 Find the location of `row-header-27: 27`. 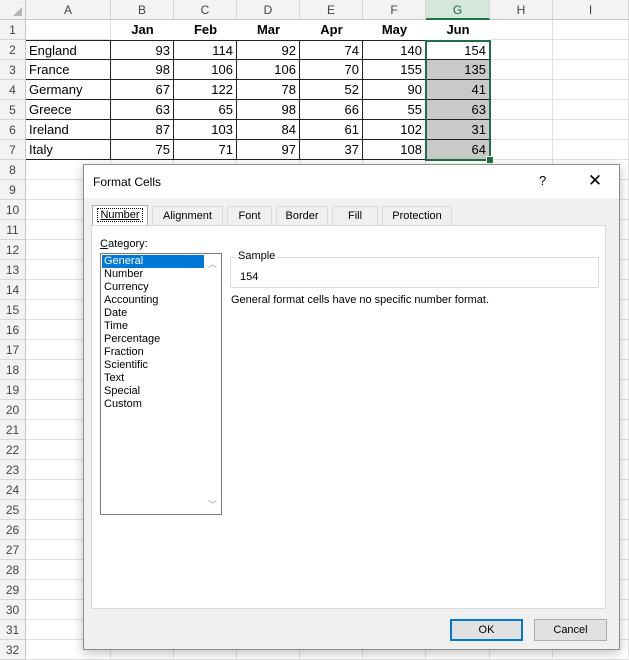

row-header-27: 27 is located at coordinates (13, 550).